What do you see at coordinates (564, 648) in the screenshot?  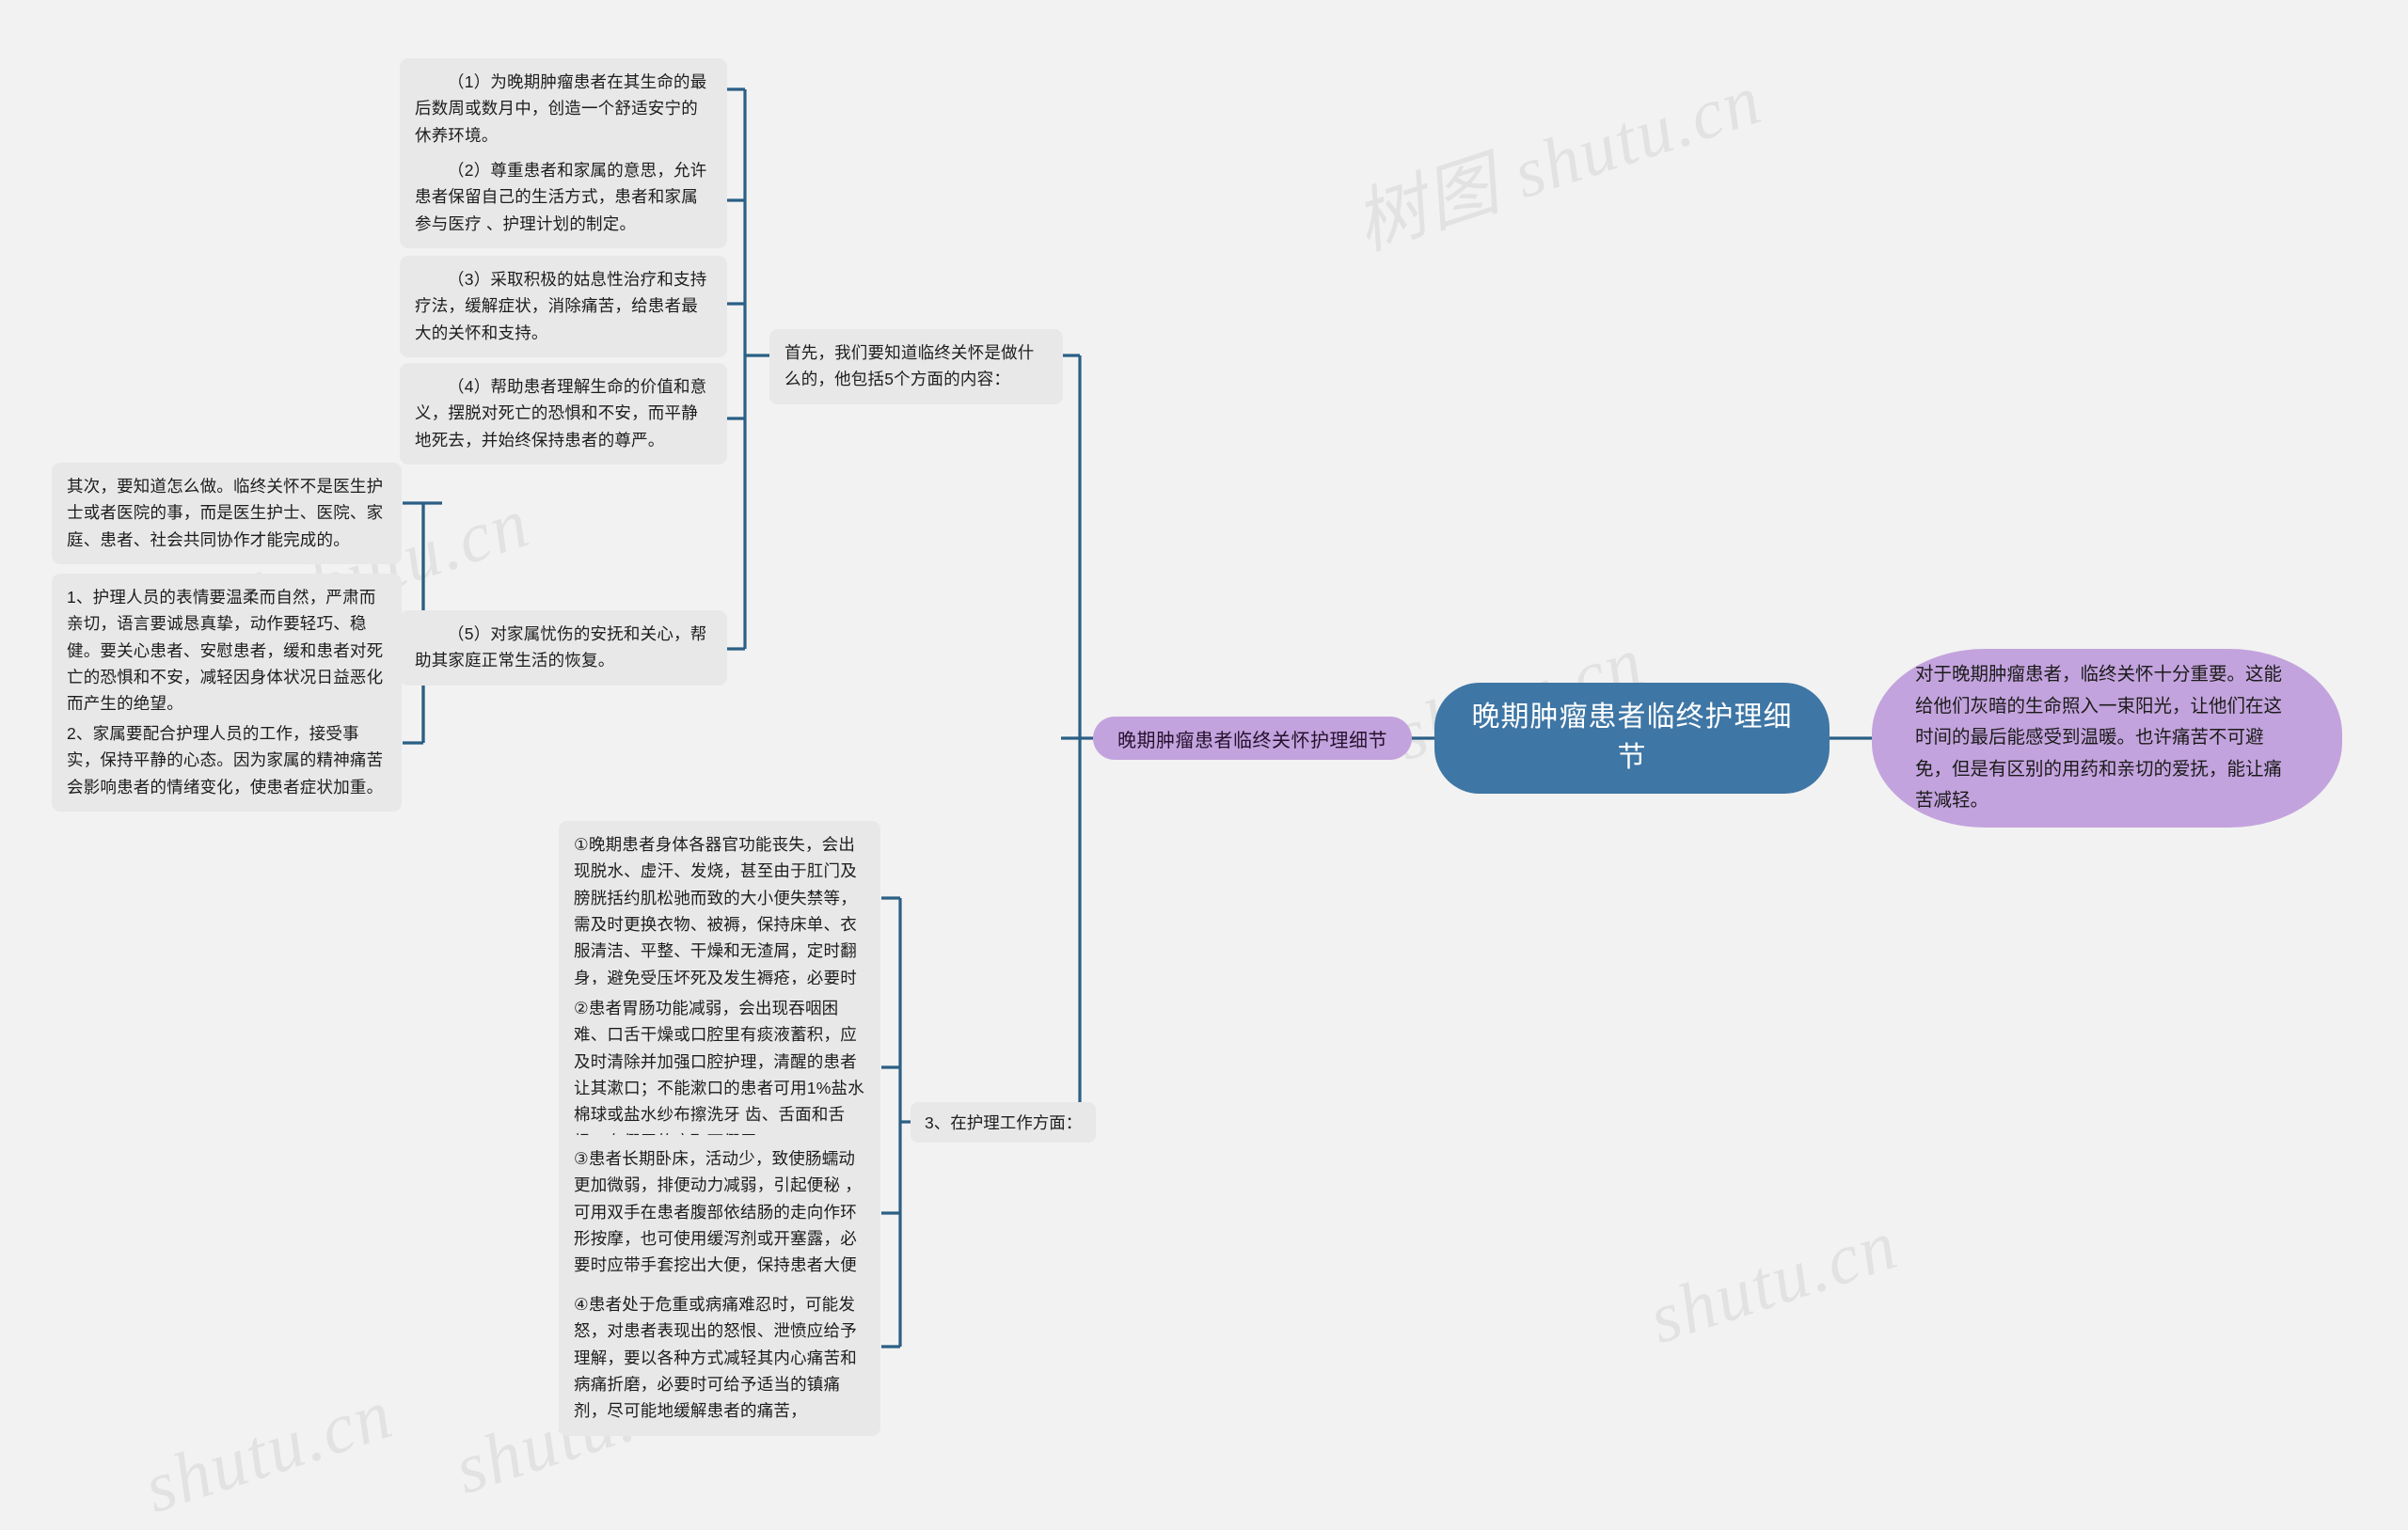 I see `list-item: （5）对家属忧伤的安抚和关心，帮助其家庭正常生活的恢复。` at bounding box center [564, 648].